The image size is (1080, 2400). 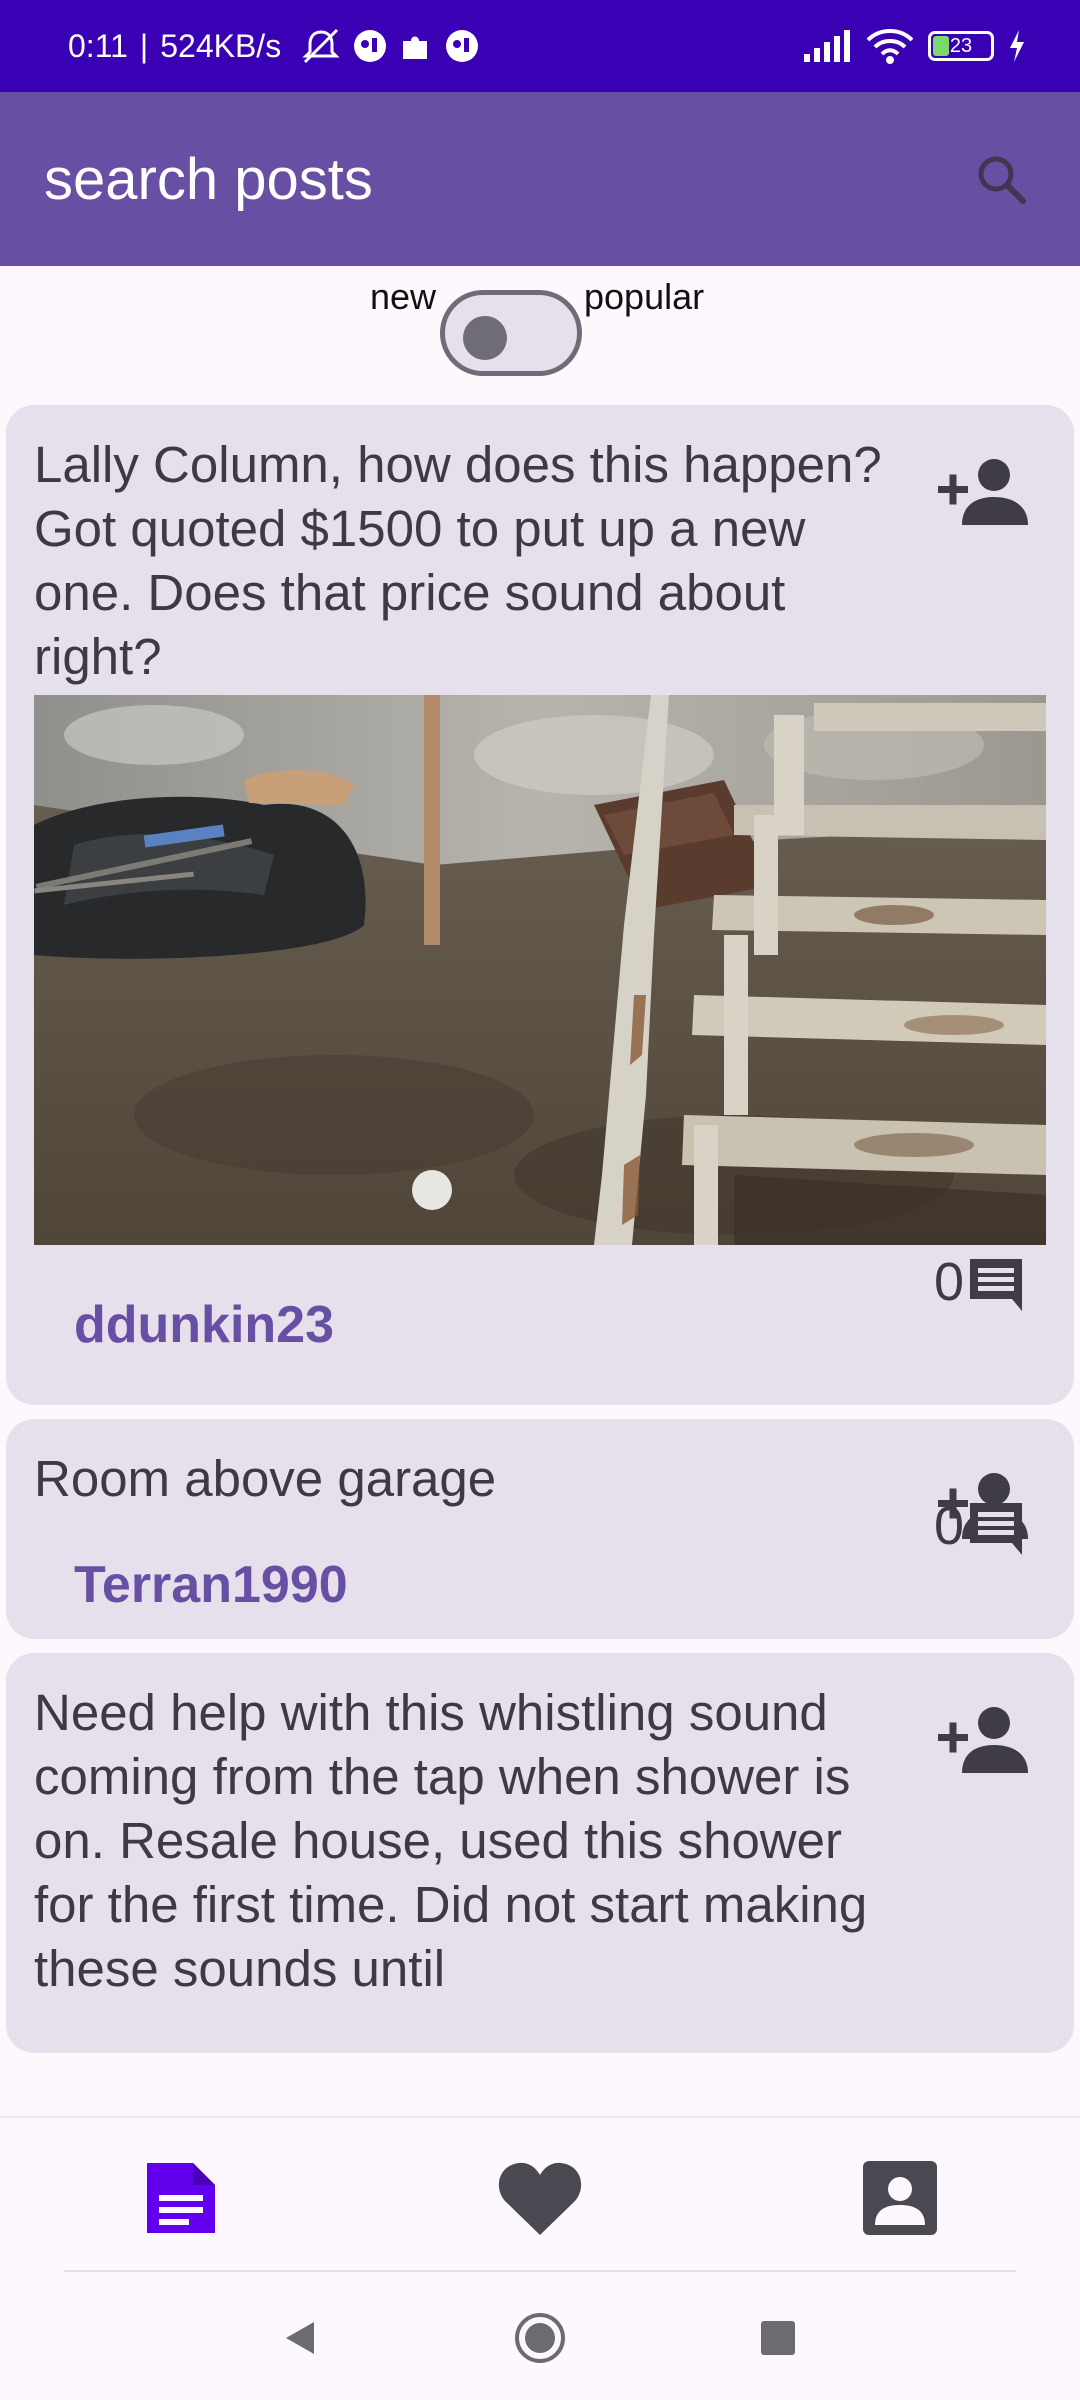 I want to click on post-footer: 0 ddunkin23, so click(x=540, y=1325).